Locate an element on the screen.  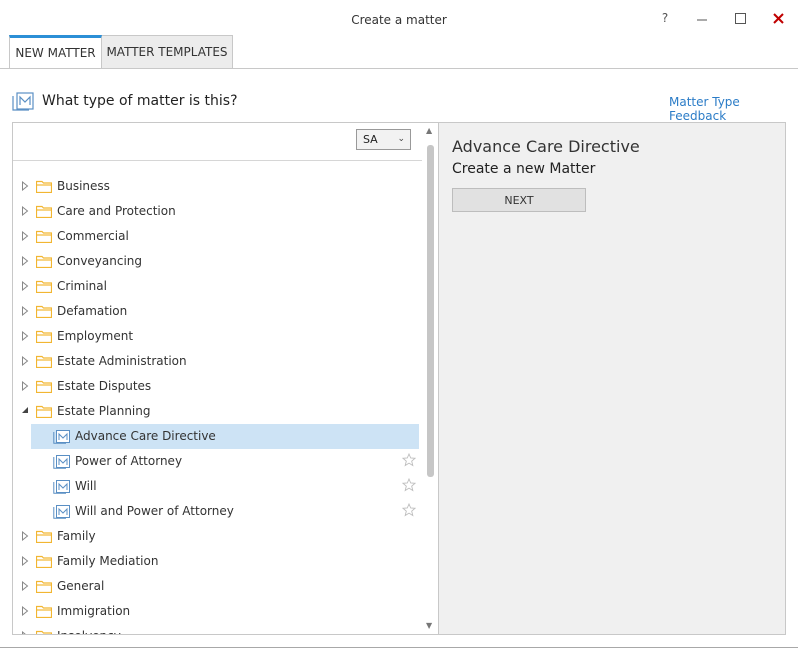
tree-folder-item: Business is located at coordinates (217, 186).